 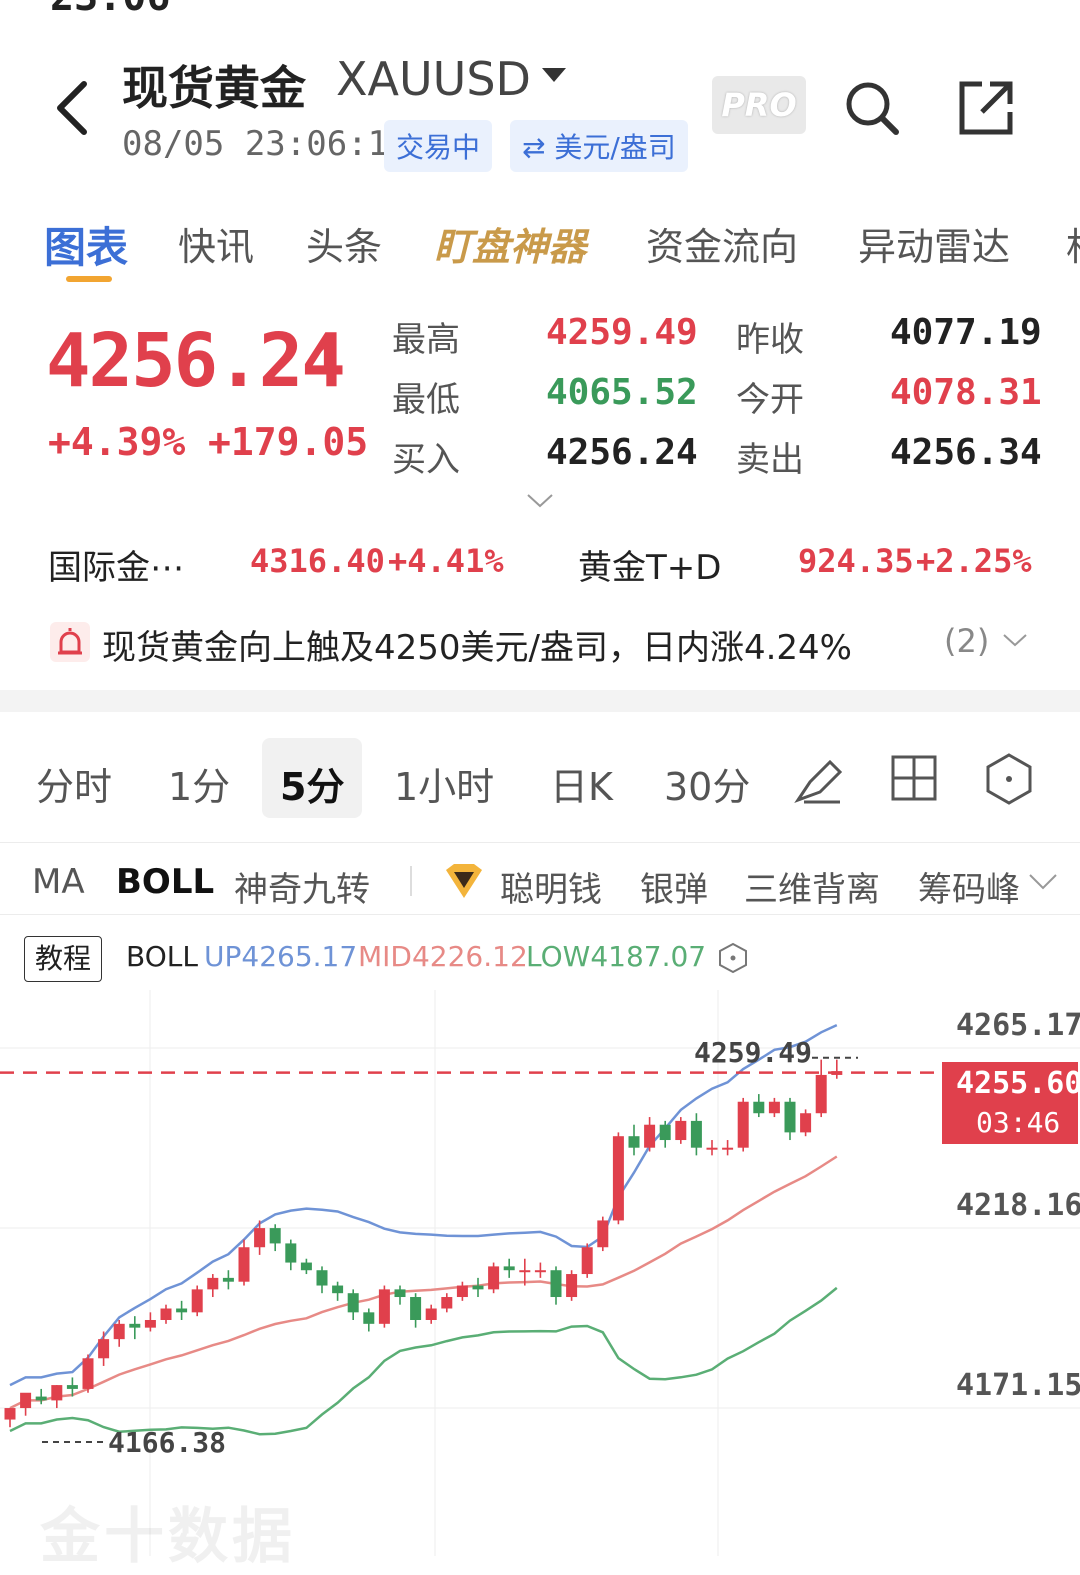 What do you see at coordinates (344, 243) in the screenshot?
I see `tab-headlines: 头条` at bounding box center [344, 243].